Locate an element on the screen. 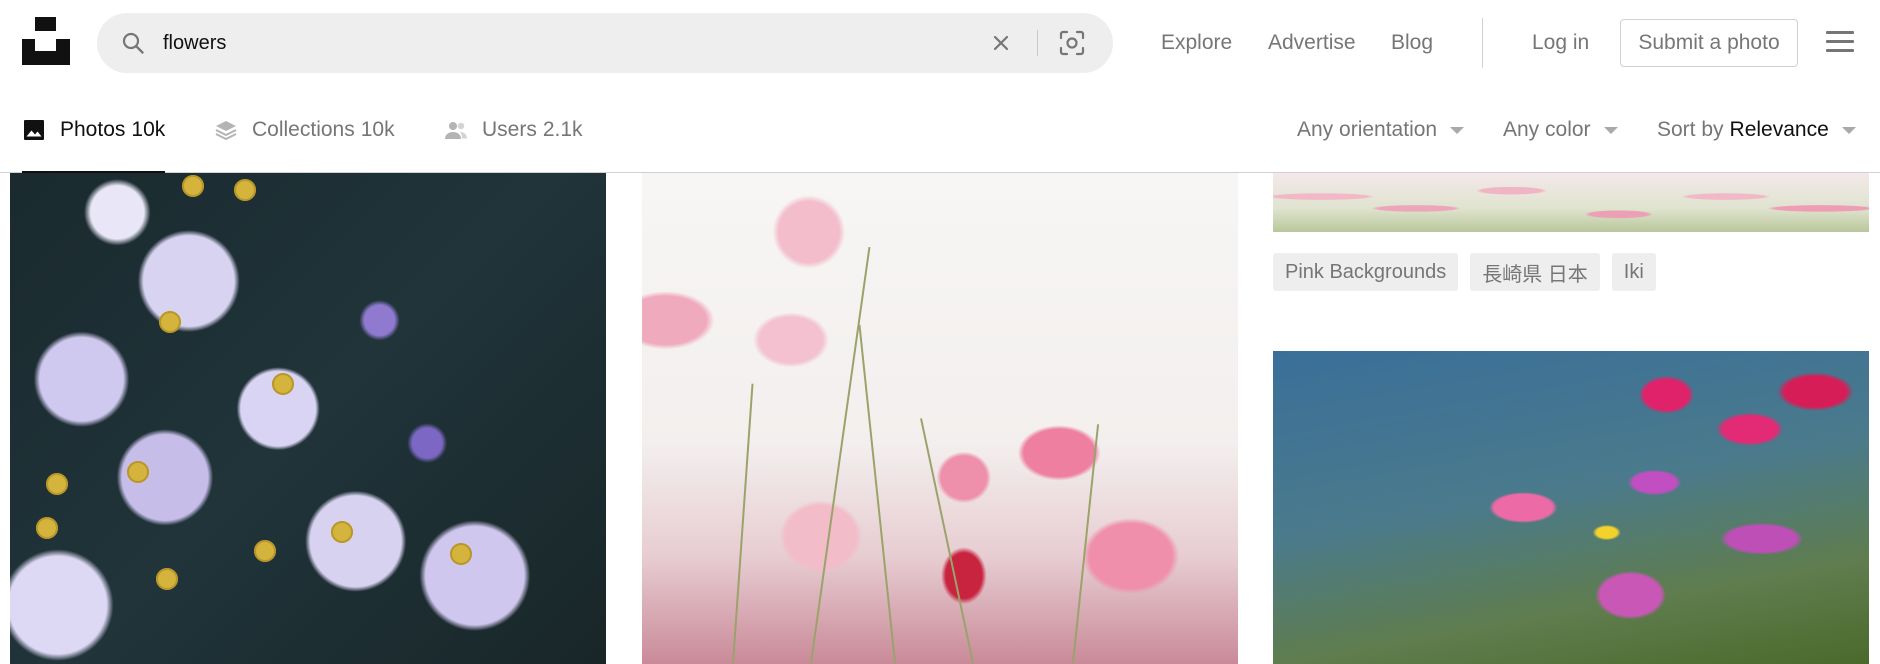 The width and height of the screenshot is (1880, 664). clear-search-icon is located at coordinates (1001, 43).